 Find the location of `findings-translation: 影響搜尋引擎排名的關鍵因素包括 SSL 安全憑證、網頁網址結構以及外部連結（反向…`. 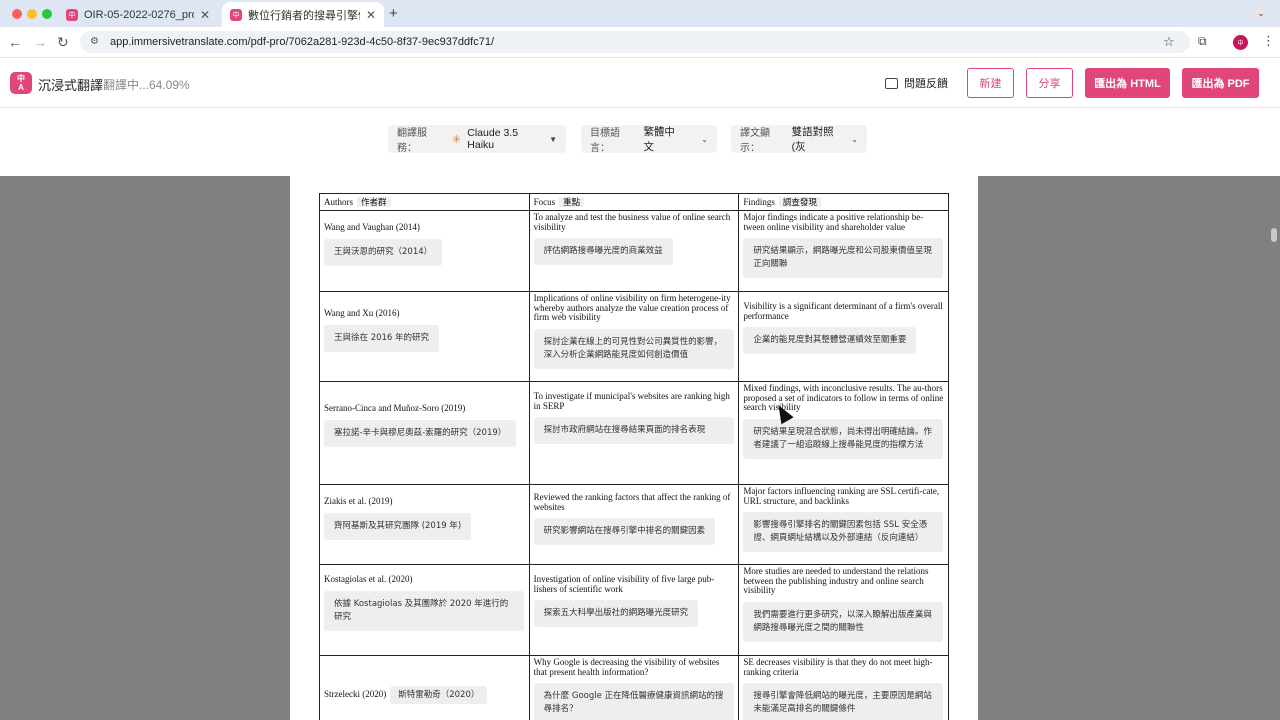

findings-translation: 影響搜尋引擎排名的關鍵因素包括 SSL 安全憑證、網頁網址結構以及外部連結（反向… is located at coordinates (843, 532).